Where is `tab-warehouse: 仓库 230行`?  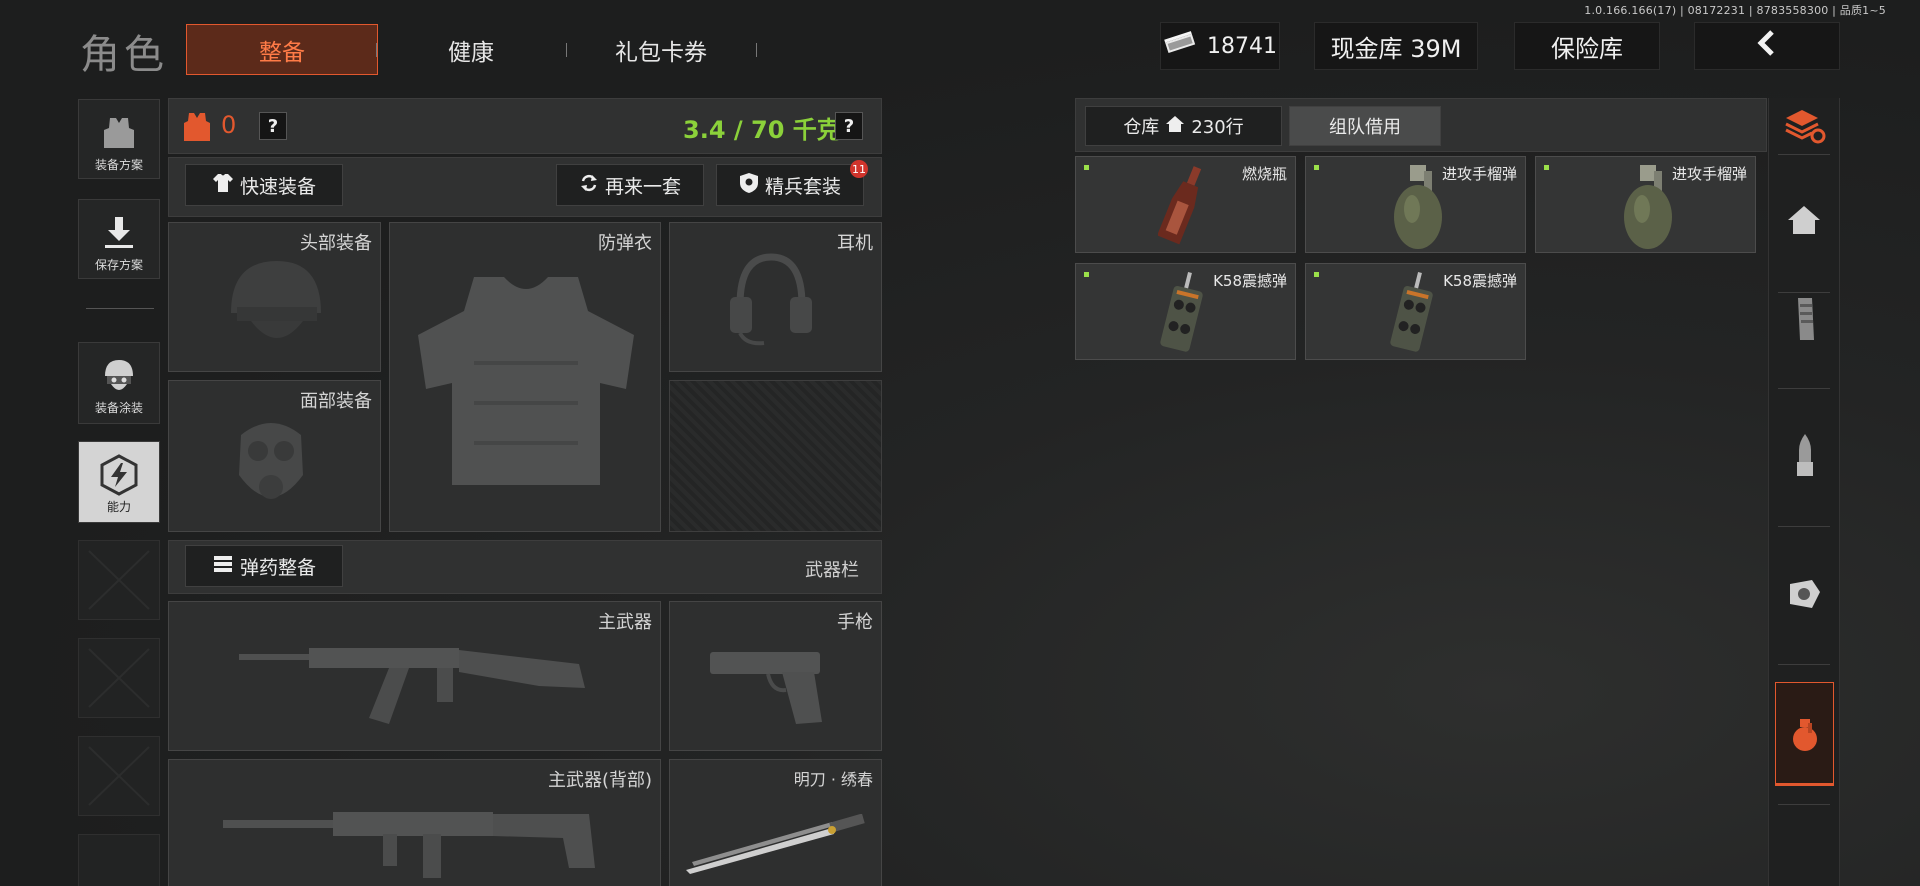 tab-warehouse: 仓库 230行 is located at coordinates (1183, 126).